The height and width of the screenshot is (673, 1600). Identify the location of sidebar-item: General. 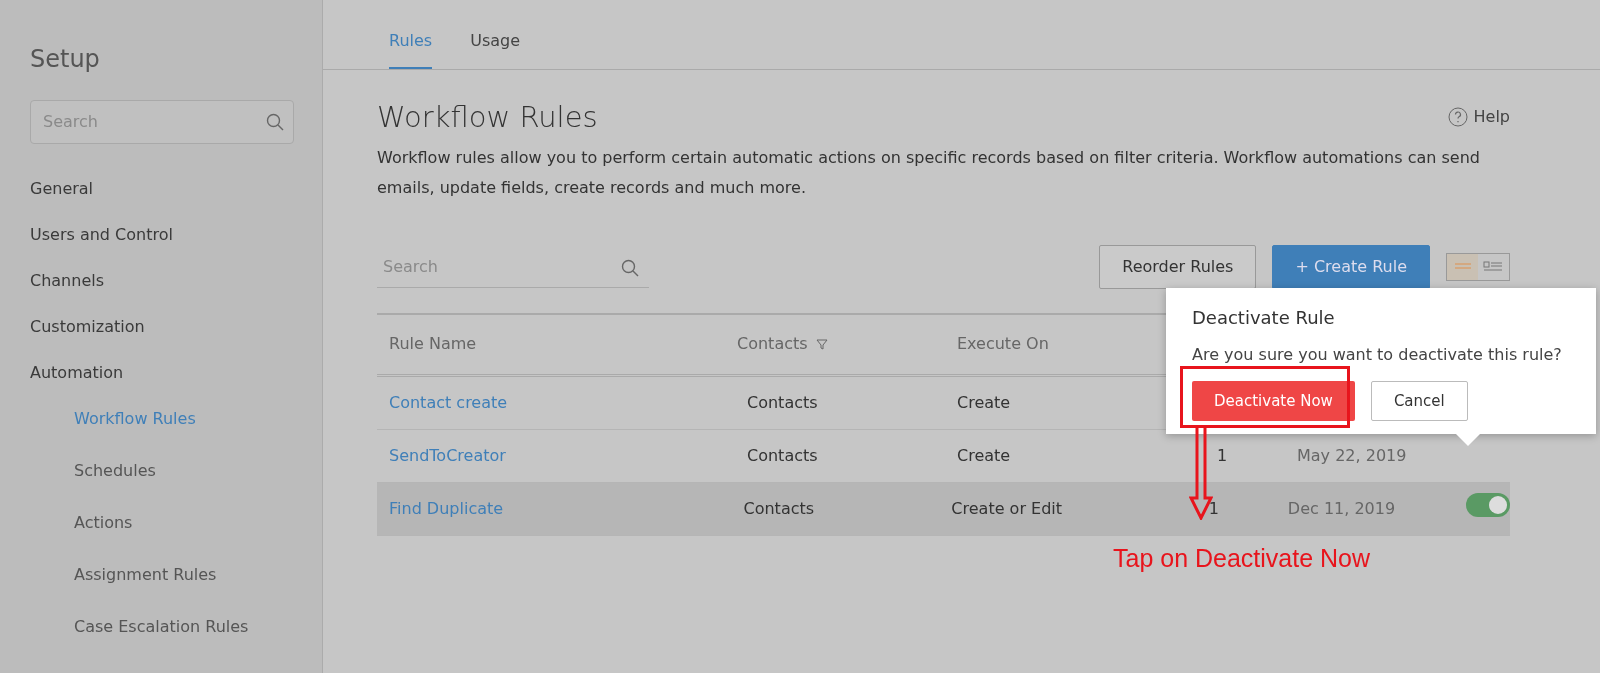
(162, 199).